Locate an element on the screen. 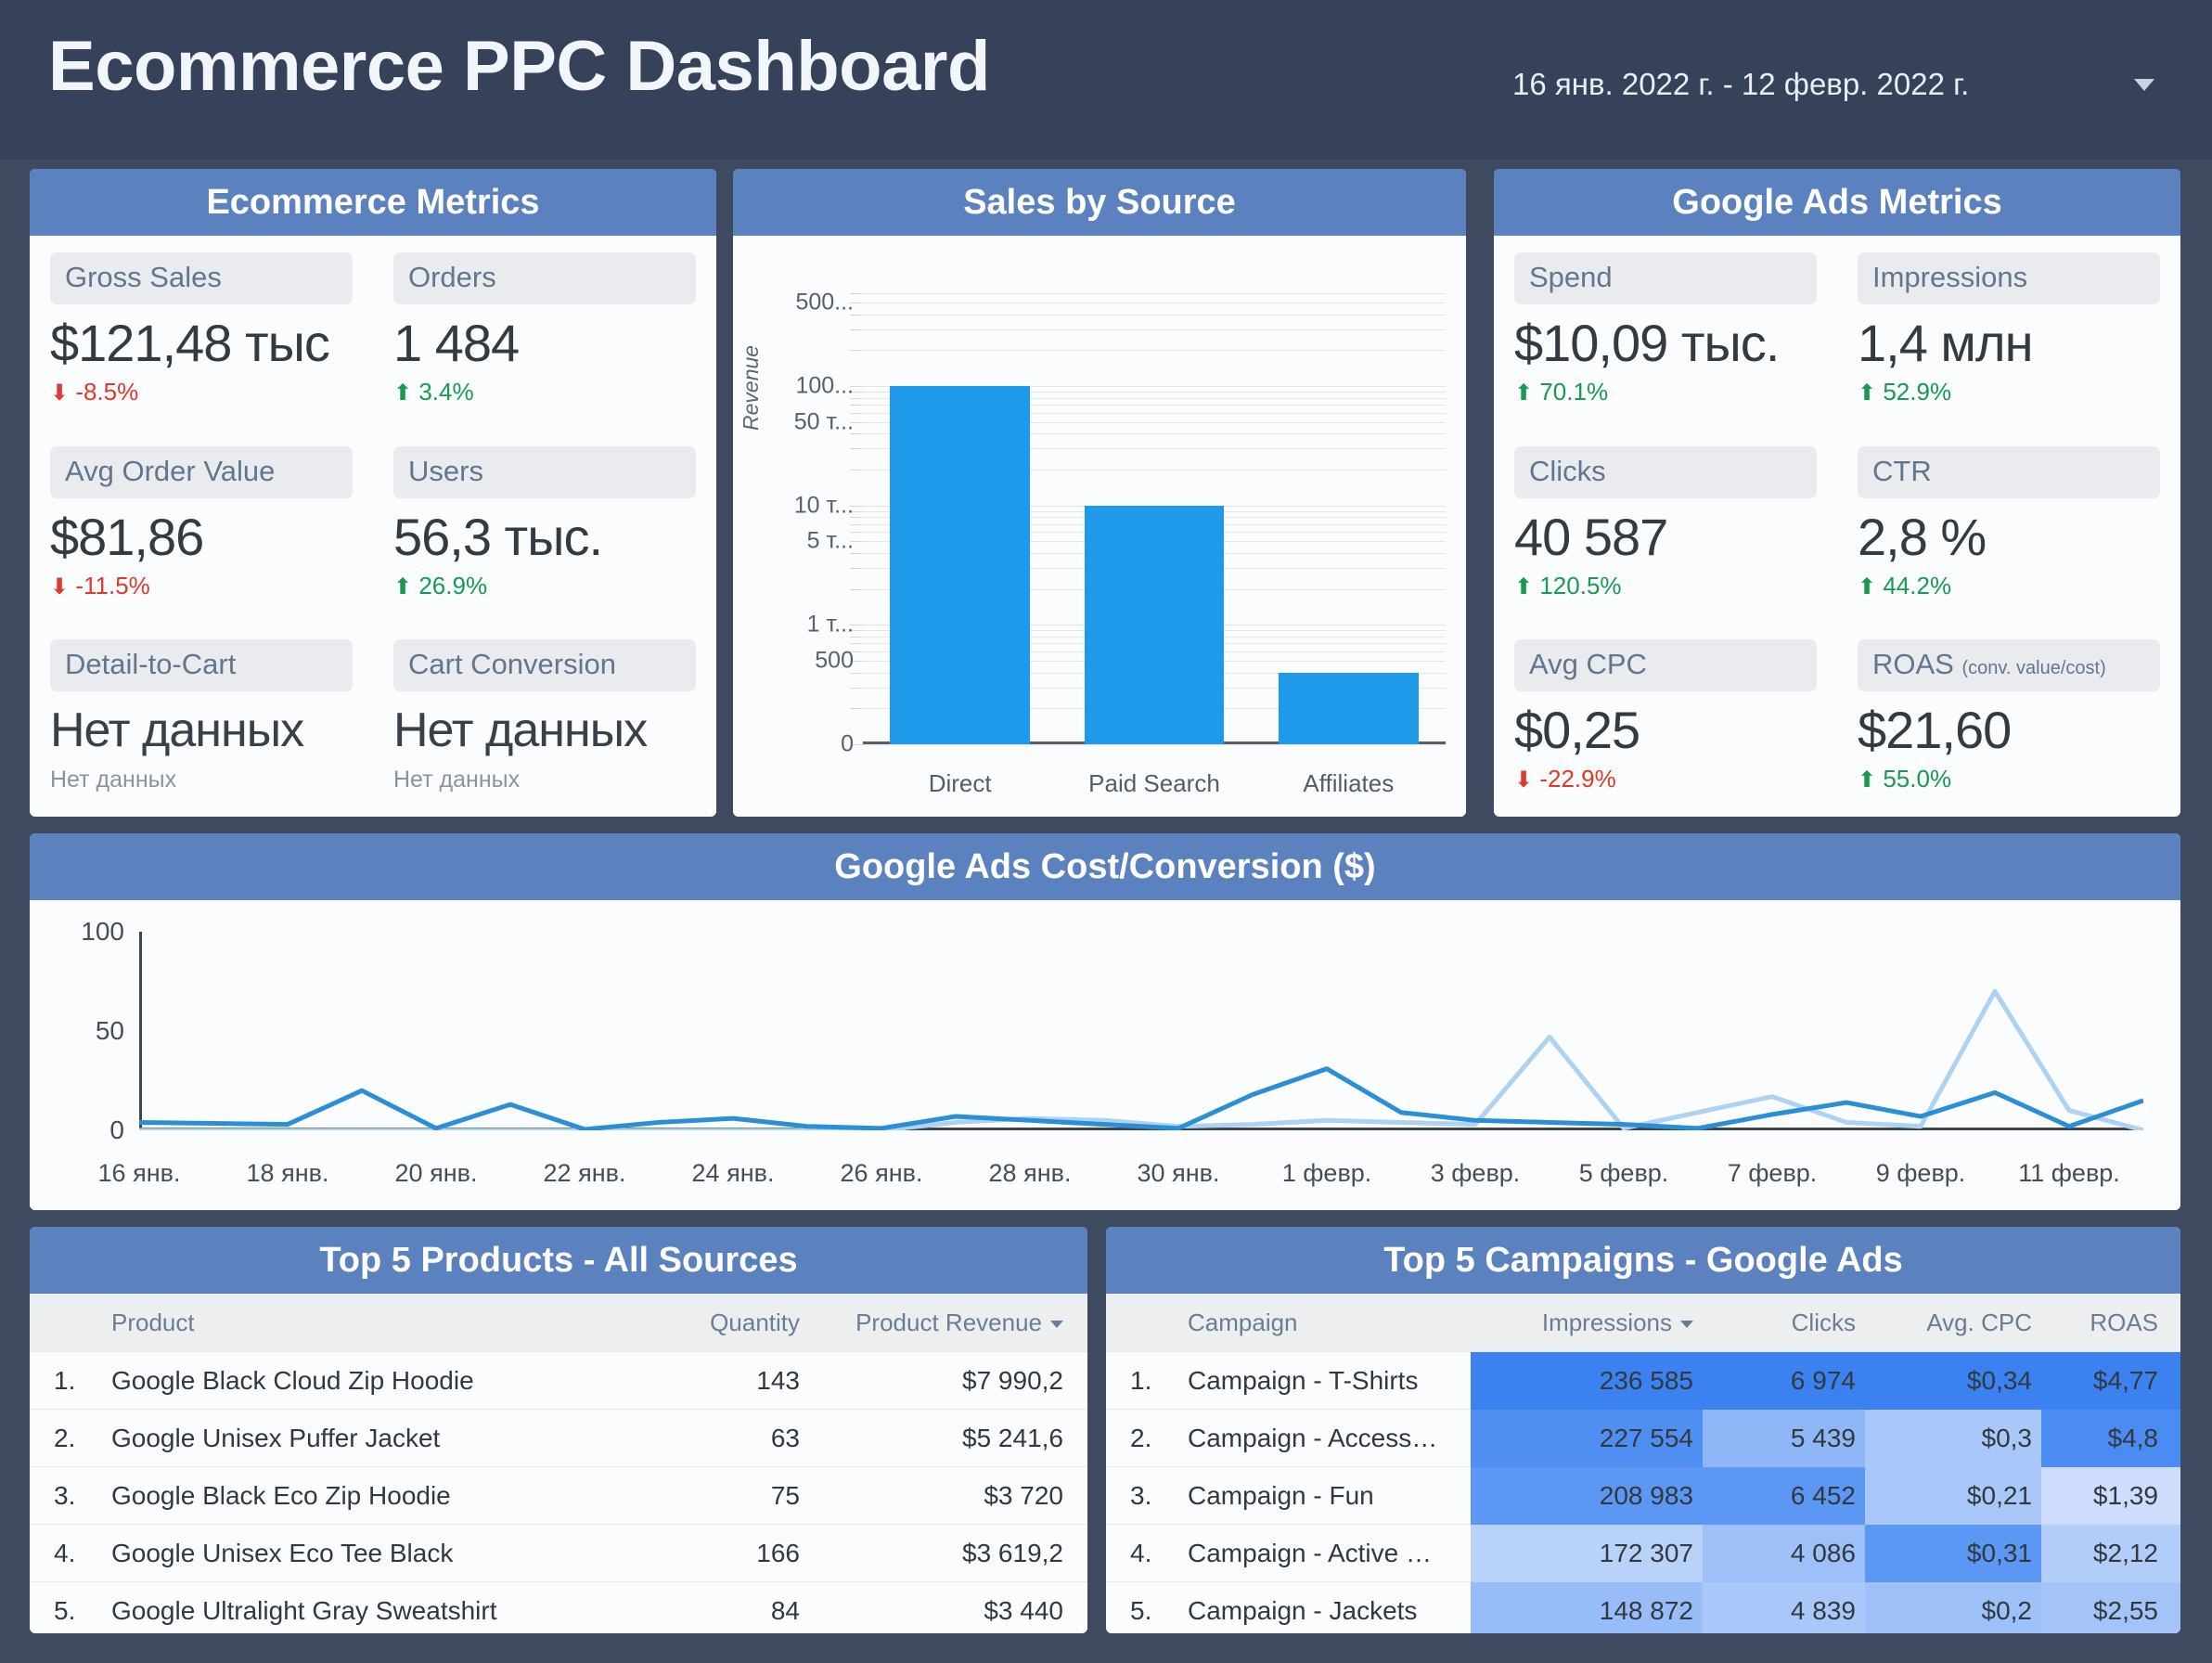 The image size is (2212, 1663). scorecard-value: Нет данных is located at coordinates (521, 731).